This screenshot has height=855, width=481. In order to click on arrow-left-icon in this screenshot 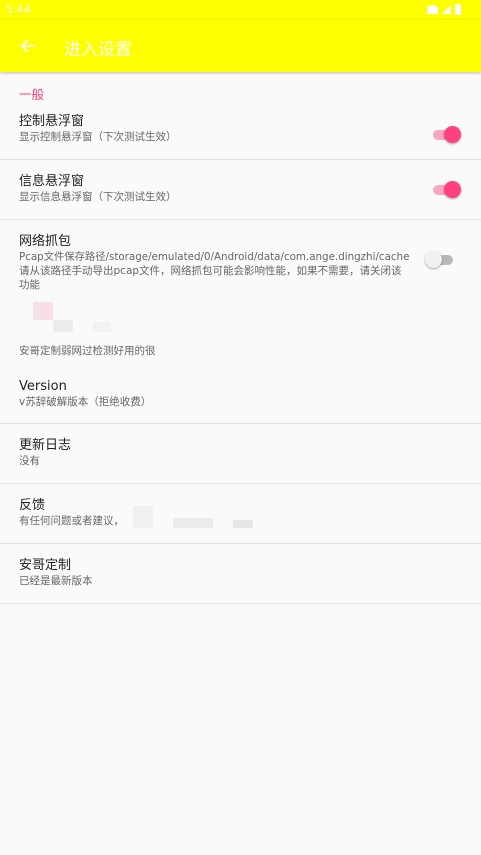, I will do `click(27, 46)`.